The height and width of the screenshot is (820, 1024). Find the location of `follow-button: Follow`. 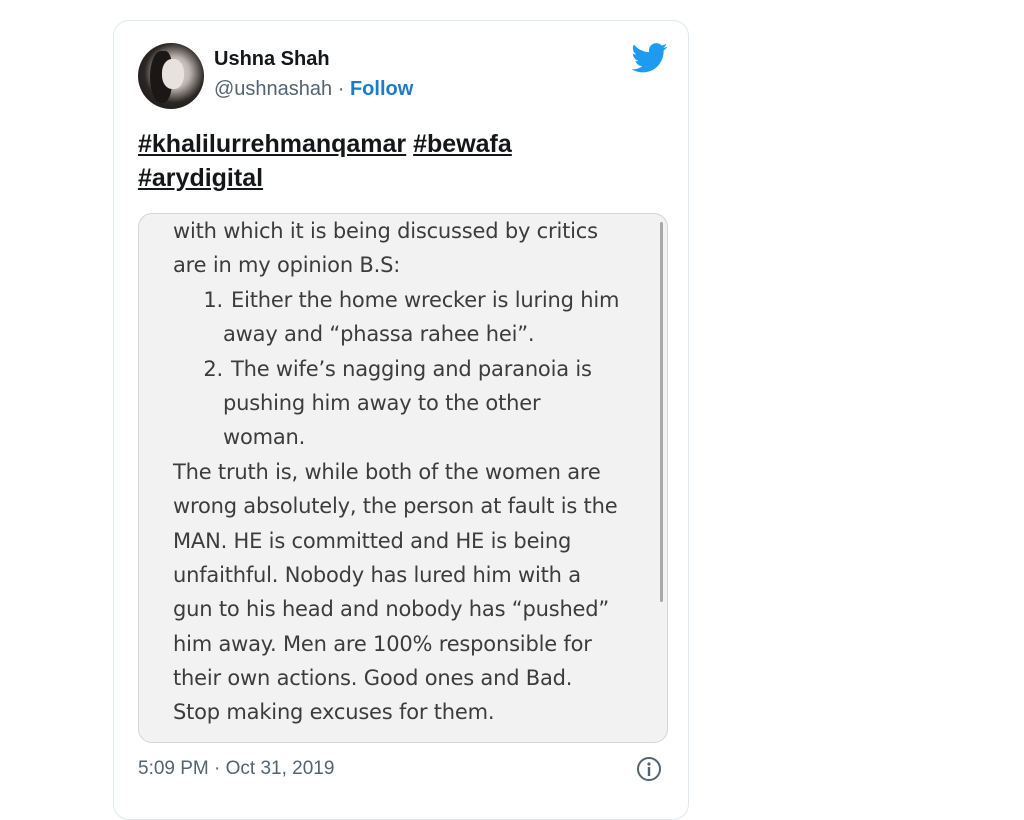

follow-button: Follow is located at coordinates (381, 89).